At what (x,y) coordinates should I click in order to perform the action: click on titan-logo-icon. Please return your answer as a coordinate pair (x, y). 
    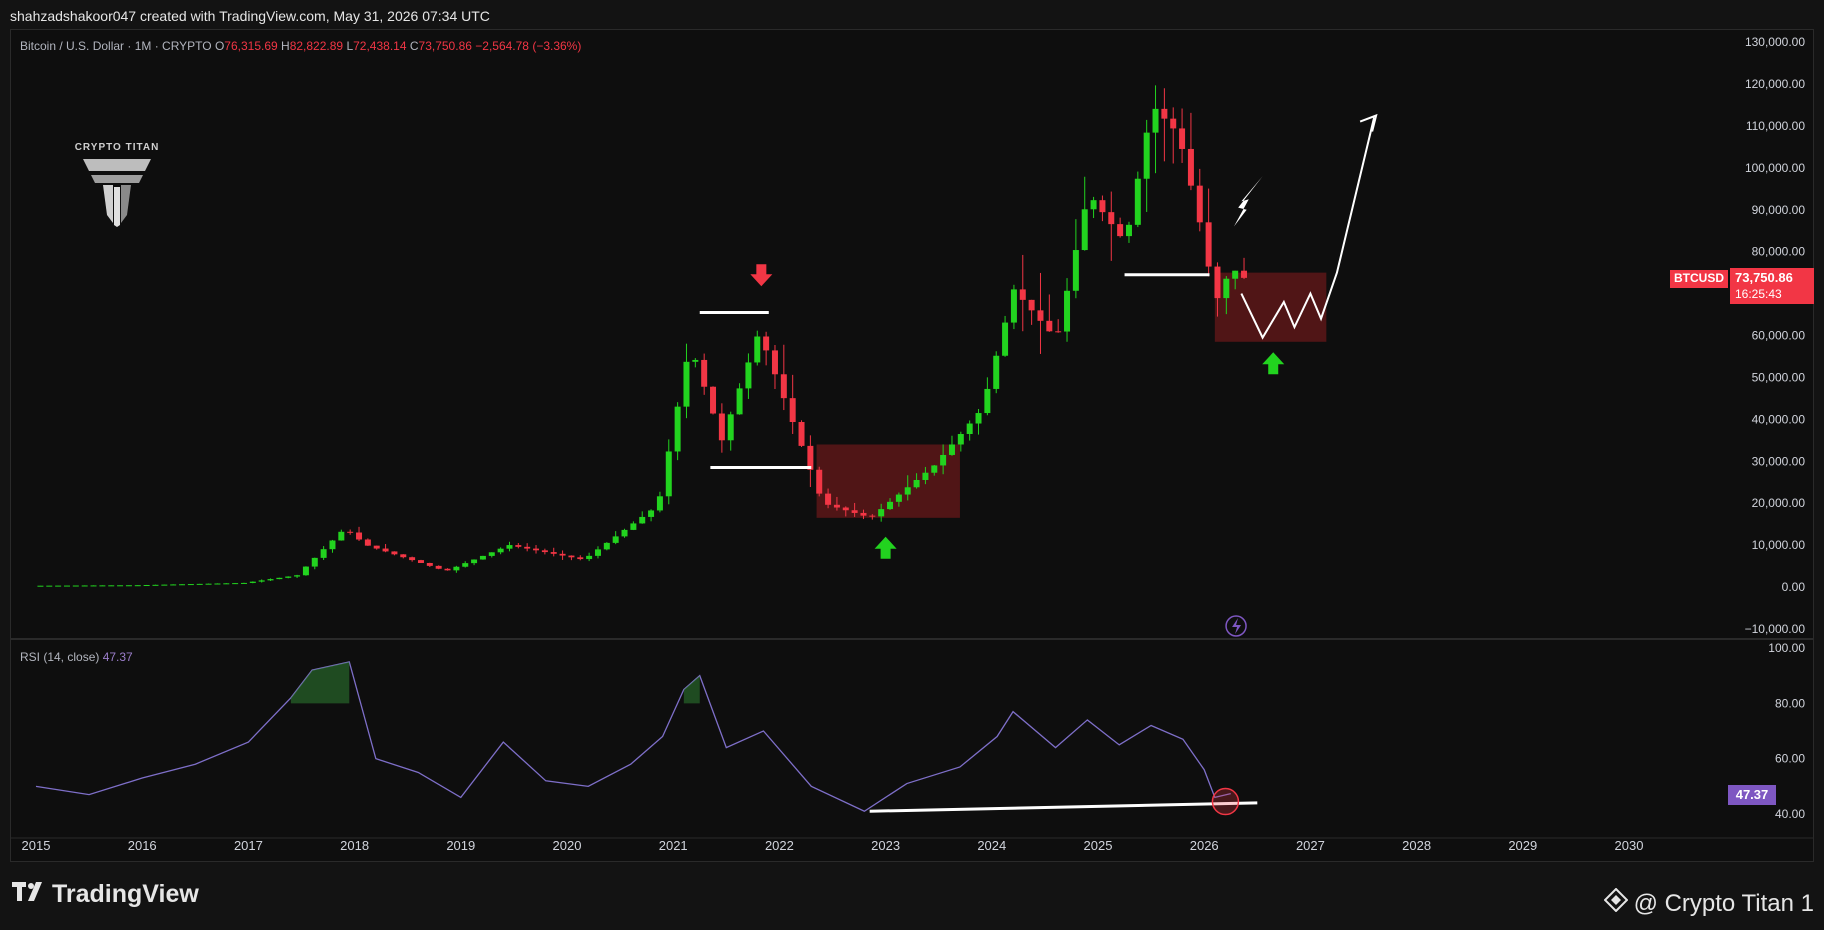
    Looking at the image, I should click on (117, 194).